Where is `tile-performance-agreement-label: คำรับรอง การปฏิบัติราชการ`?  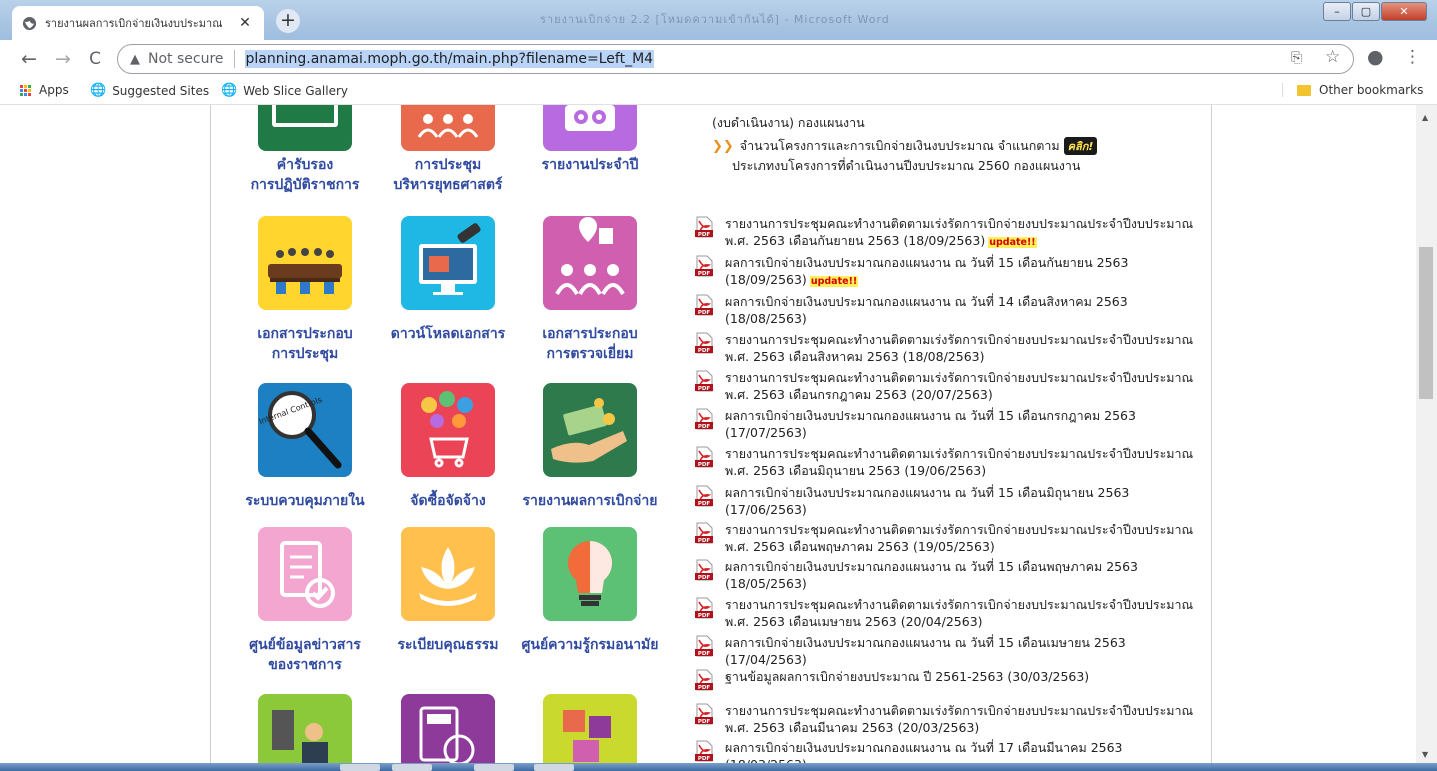
tile-performance-agreement-label: คำรับรอง การปฏิบัติราชการ is located at coordinates (305, 175).